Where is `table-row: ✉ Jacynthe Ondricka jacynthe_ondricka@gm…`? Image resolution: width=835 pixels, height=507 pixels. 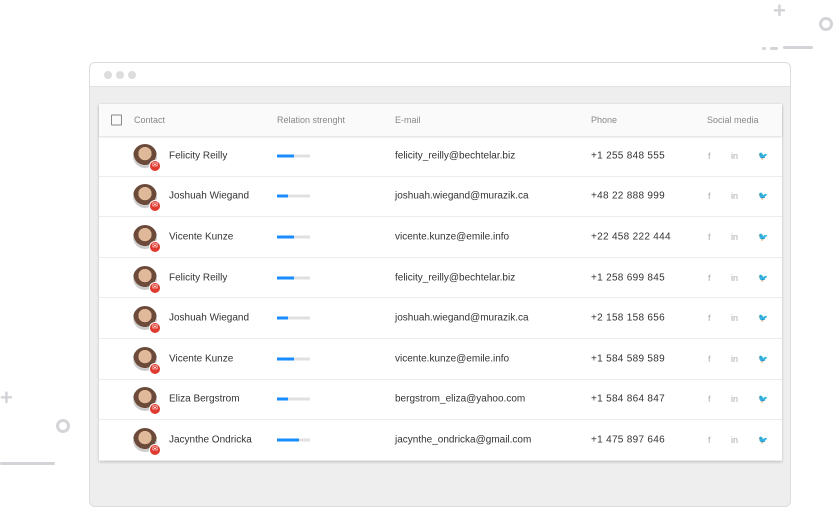
table-row: ✉ Jacynthe Ondricka jacynthe_ondricka@gm… is located at coordinates (440, 440).